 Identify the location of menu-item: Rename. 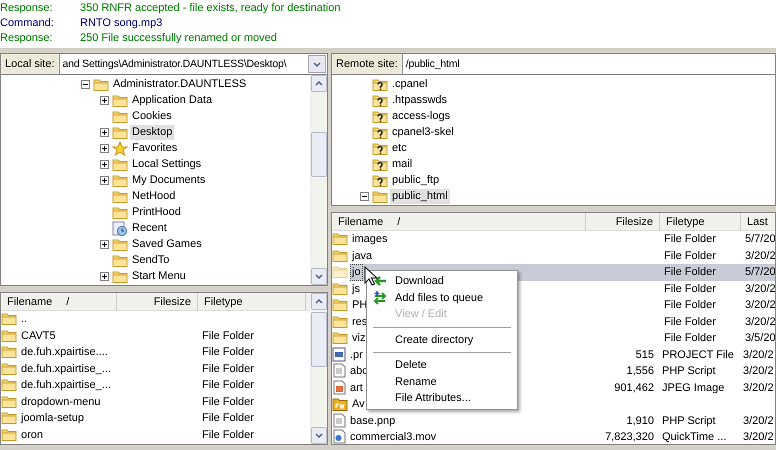
(442, 382).